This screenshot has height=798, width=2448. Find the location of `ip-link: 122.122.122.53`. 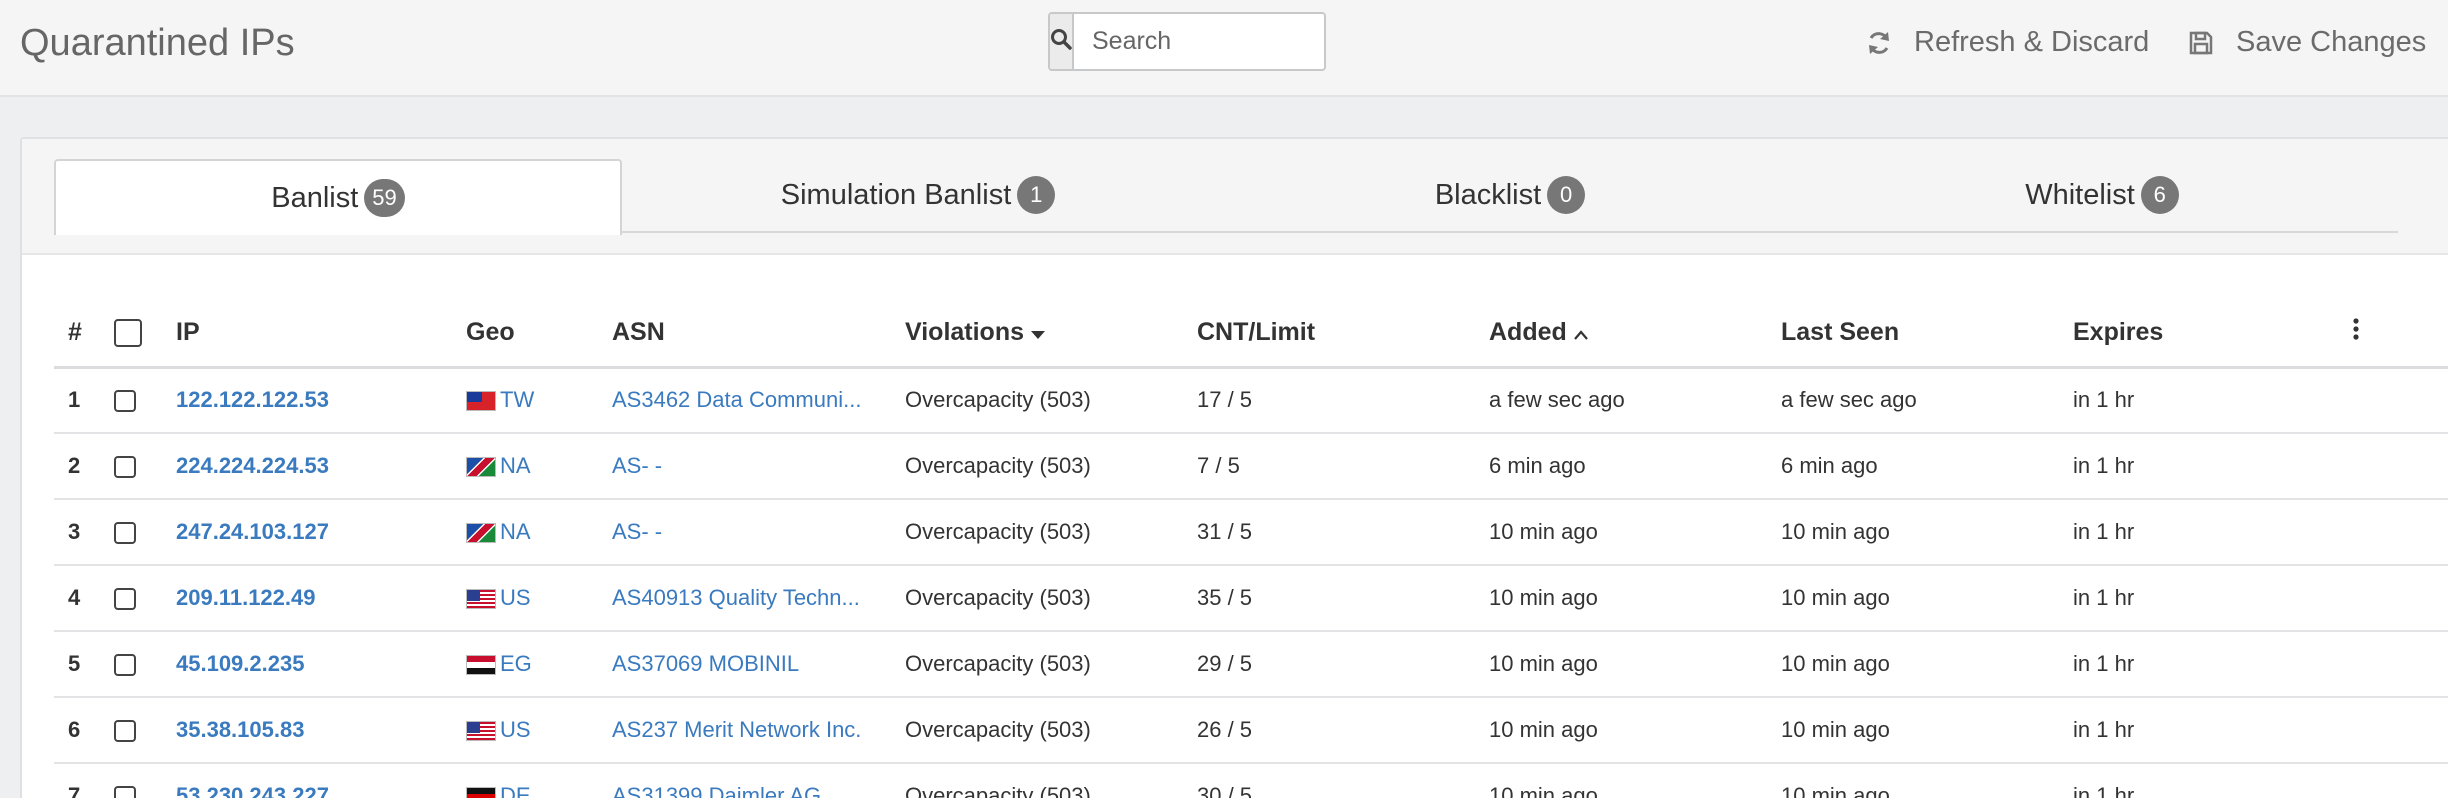

ip-link: 122.122.122.53 is located at coordinates (252, 399).